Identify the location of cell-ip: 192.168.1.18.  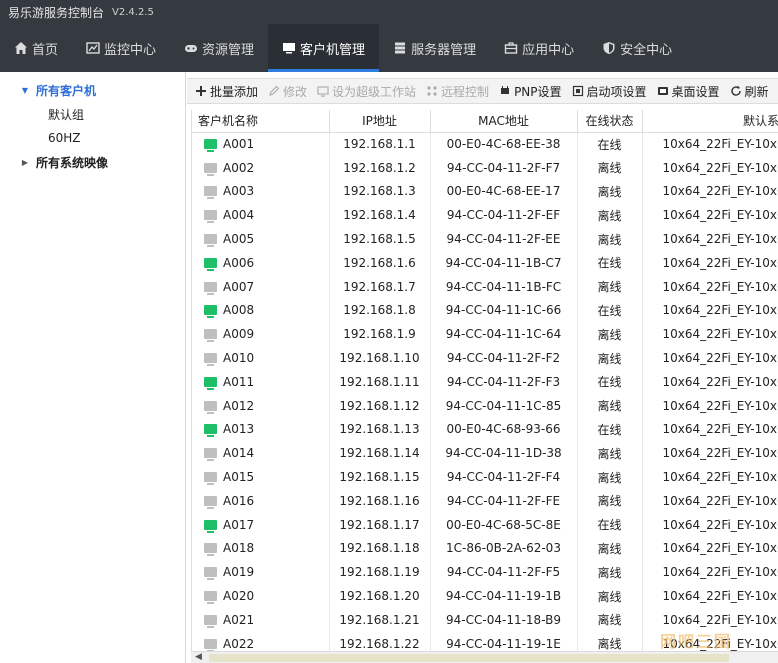
(380, 548).